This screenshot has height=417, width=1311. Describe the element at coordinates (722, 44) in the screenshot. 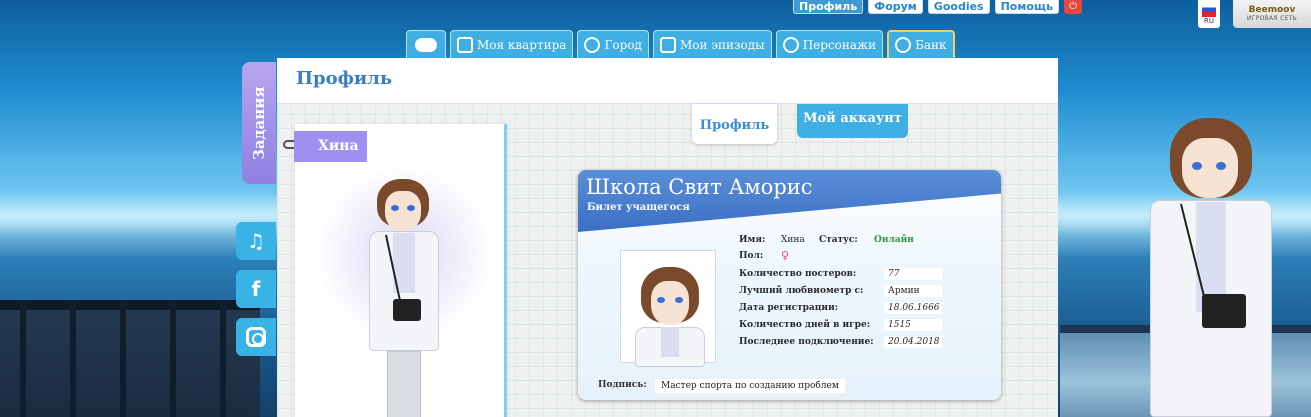

I see `nav-episodes-label: Мои эпизоды` at that location.